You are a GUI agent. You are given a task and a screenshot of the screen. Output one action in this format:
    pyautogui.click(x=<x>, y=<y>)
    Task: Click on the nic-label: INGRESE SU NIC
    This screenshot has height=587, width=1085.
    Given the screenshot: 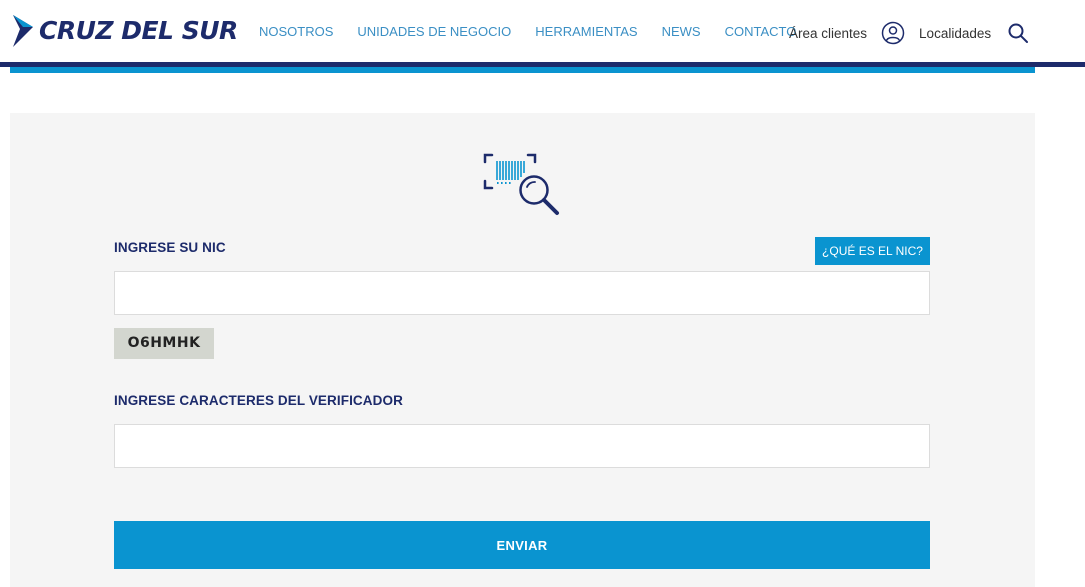 What is the action you would take?
    pyautogui.click(x=170, y=247)
    